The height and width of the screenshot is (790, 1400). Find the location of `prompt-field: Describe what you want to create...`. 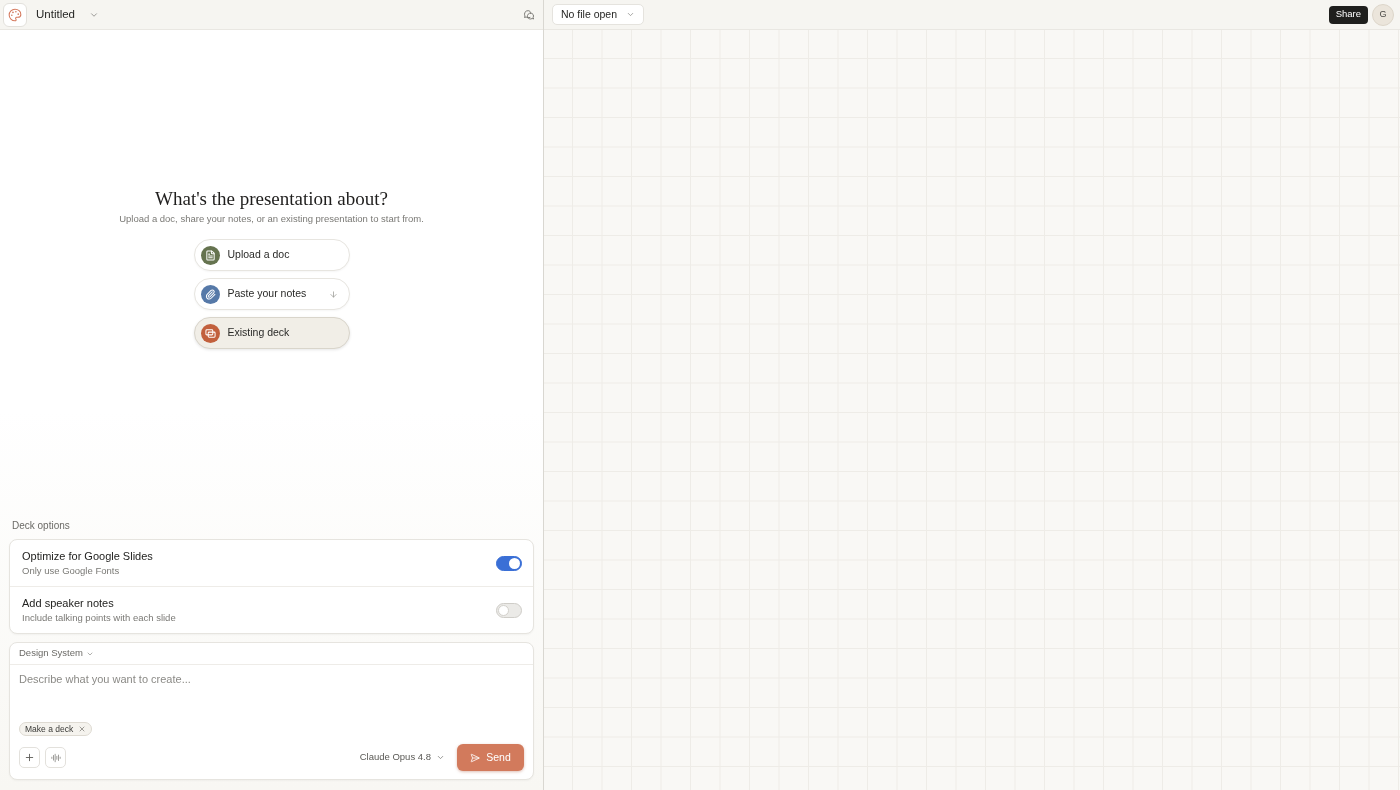

prompt-field: Describe what you want to create... is located at coordinates (271, 692).